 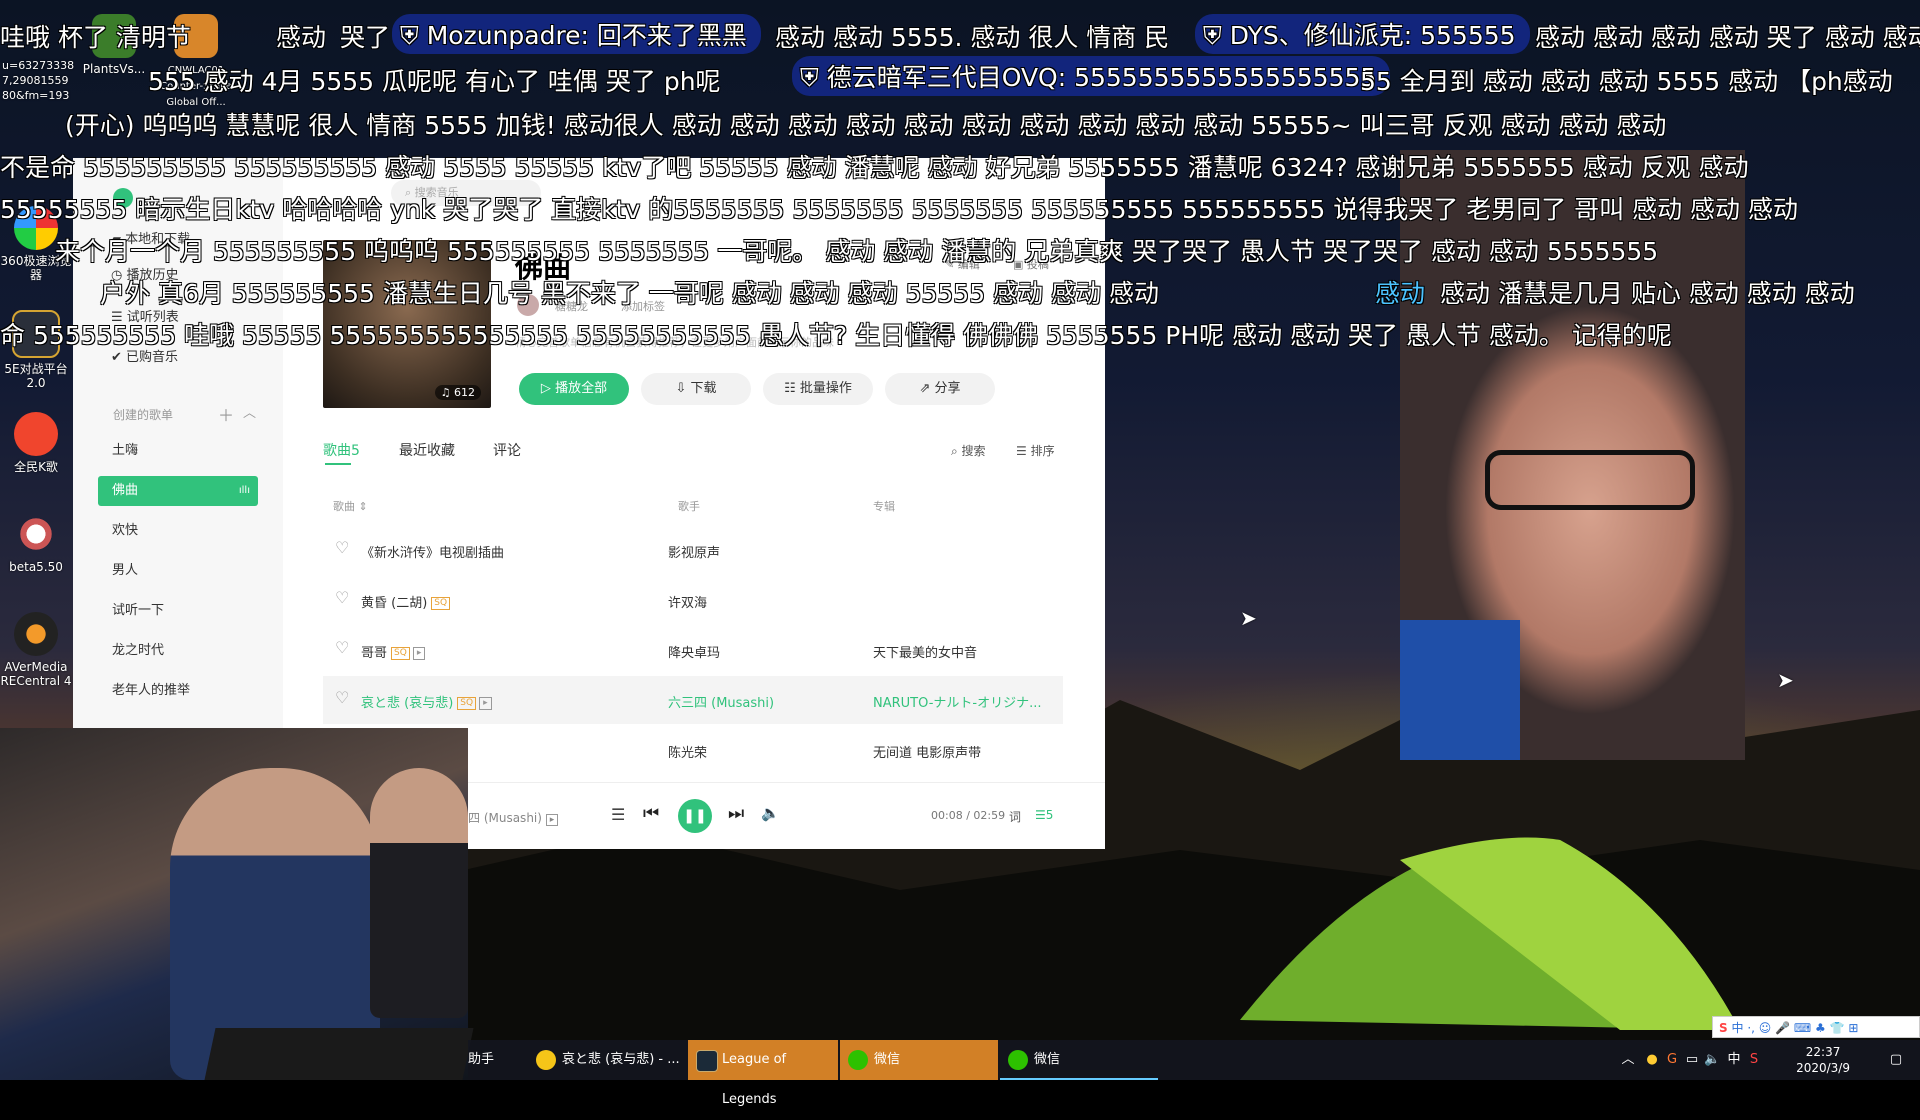 What do you see at coordinates (689, 506) in the screenshot?
I see `column-header-artist: 歌手` at bounding box center [689, 506].